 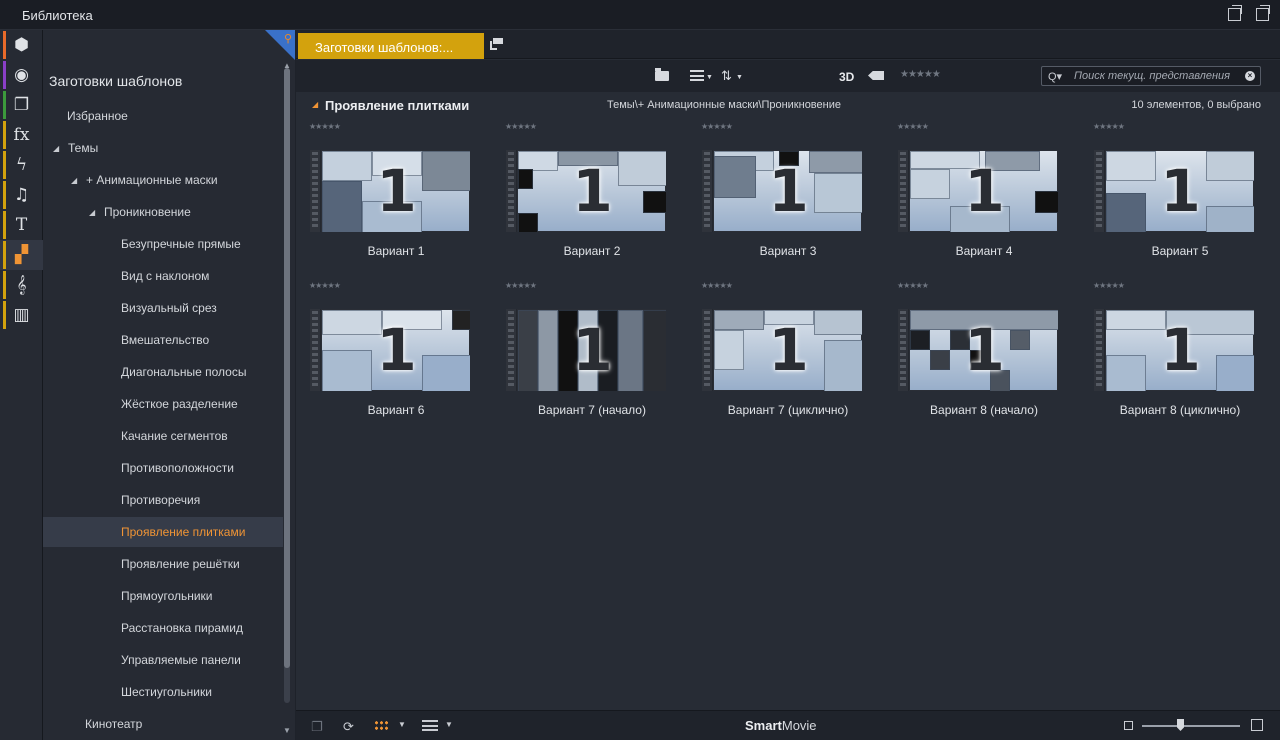 What do you see at coordinates (163, 308) in the screenshot?
I see `tree-item: Визуальный срез` at bounding box center [163, 308].